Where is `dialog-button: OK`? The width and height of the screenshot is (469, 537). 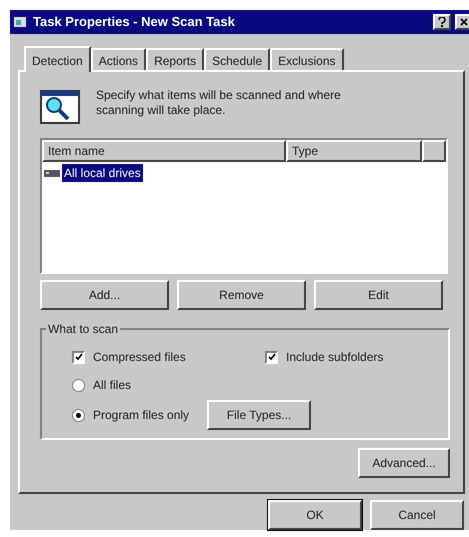
dialog-button: OK is located at coordinates (315, 515).